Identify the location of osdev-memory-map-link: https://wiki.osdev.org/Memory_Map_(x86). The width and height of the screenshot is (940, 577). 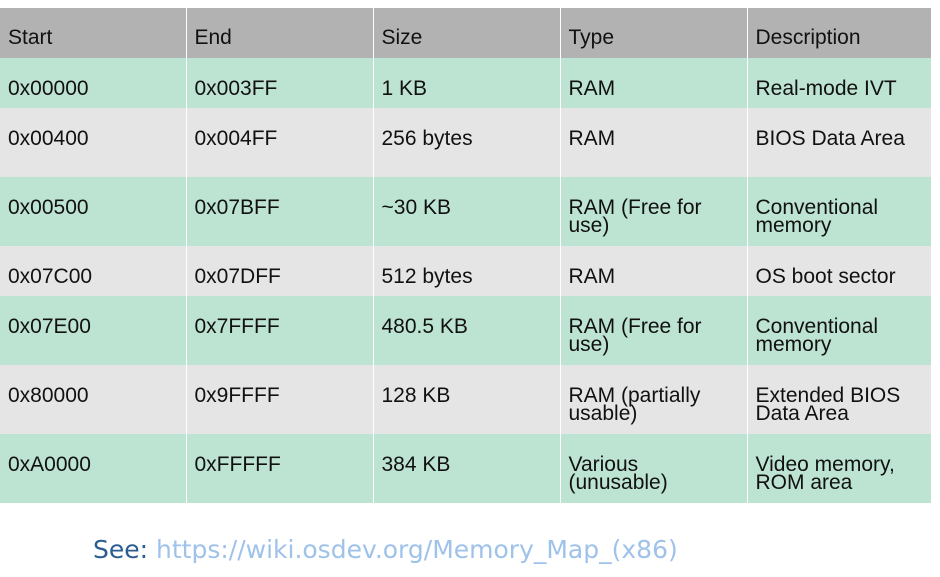
(417, 549).